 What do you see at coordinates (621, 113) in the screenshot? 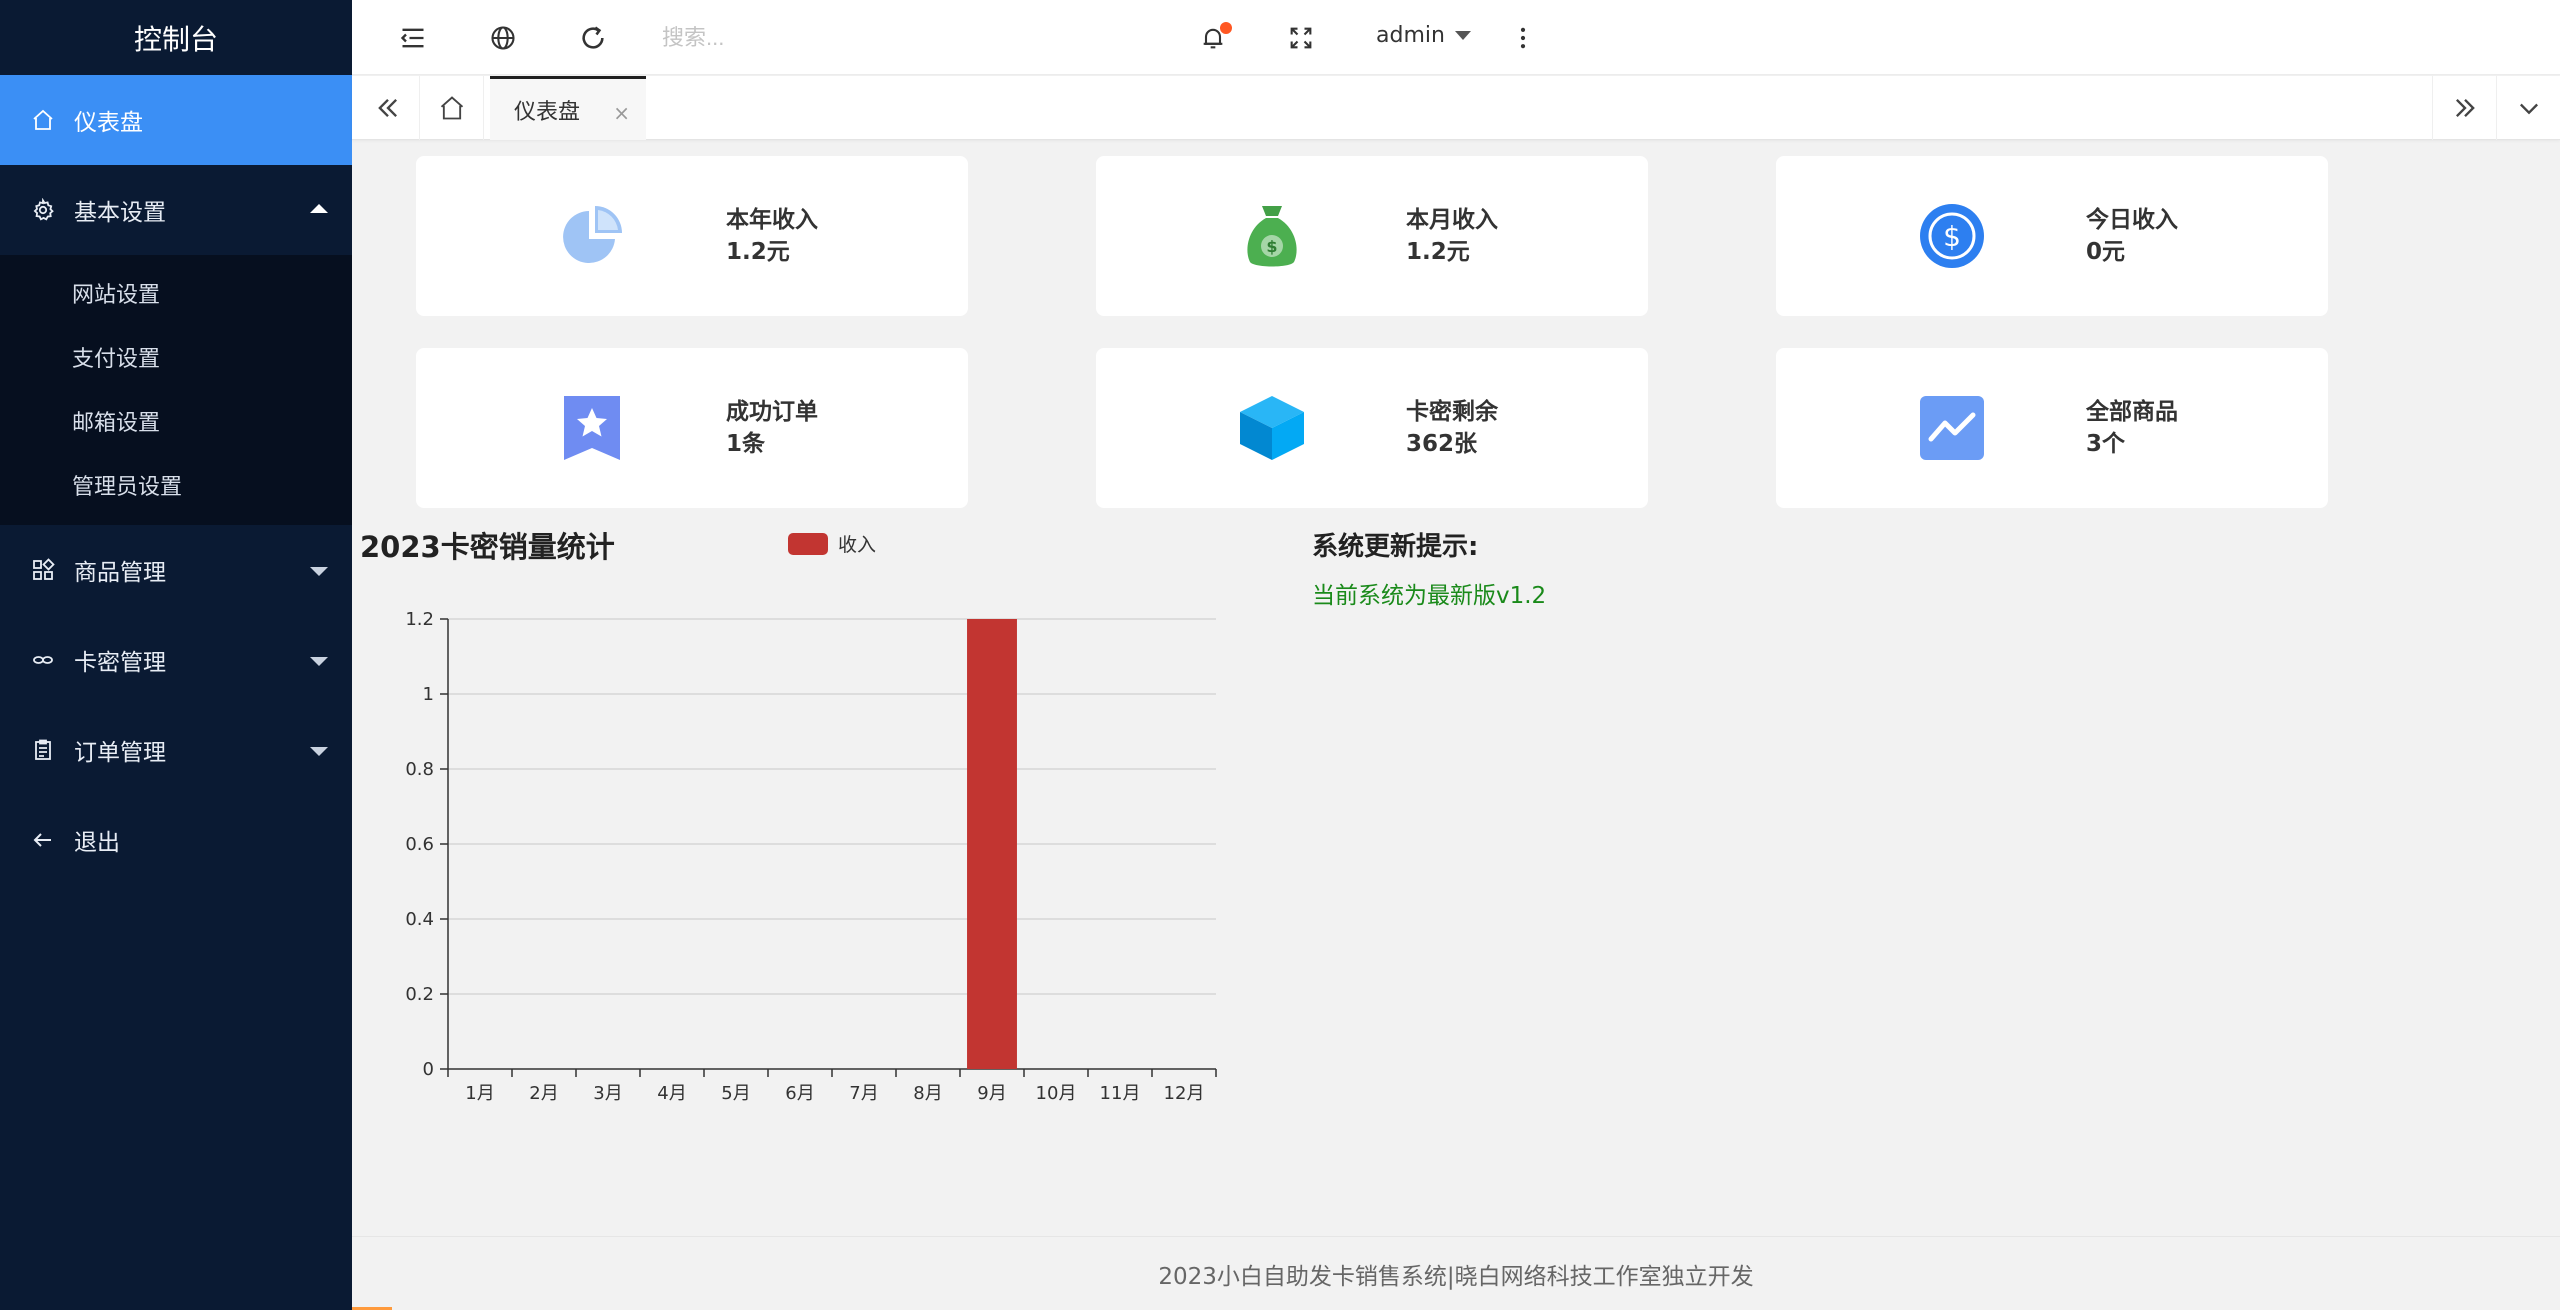
I see `close-icon: ×` at bounding box center [621, 113].